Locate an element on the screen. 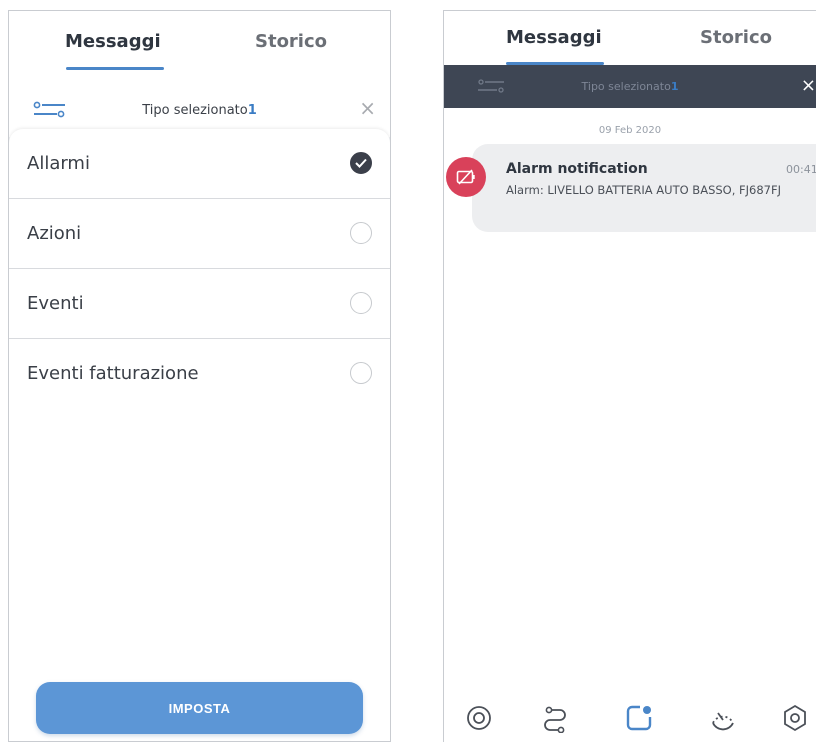 This screenshot has height=742, width=816. option-label: Eventi is located at coordinates (55, 303).